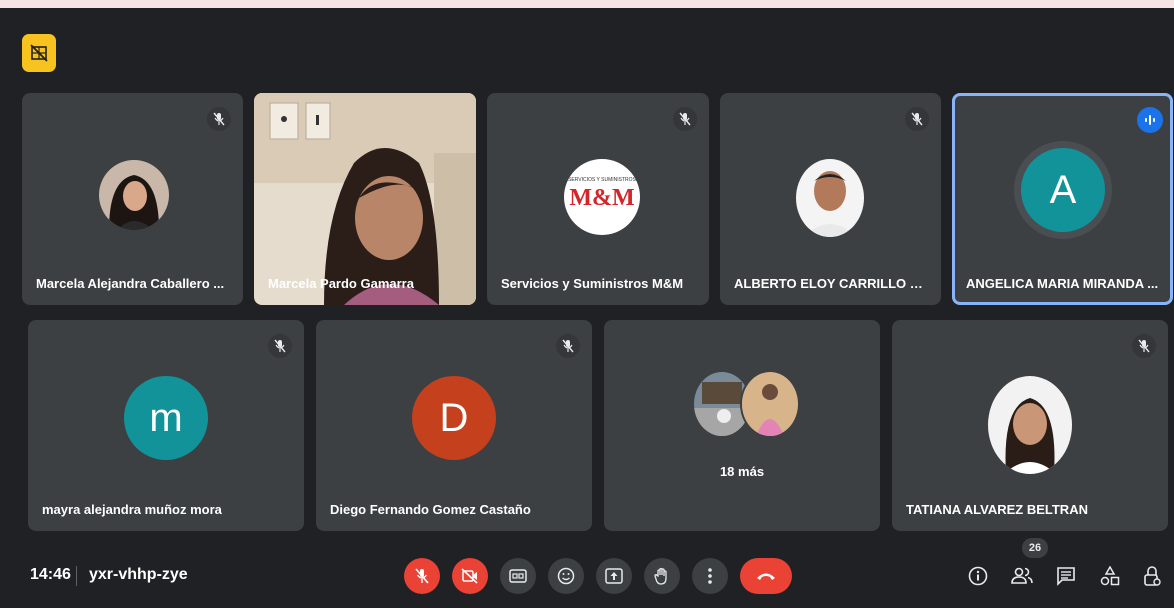  Describe the element at coordinates (39, 53) in the screenshot. I see `no-video-badge-icon` at that location.